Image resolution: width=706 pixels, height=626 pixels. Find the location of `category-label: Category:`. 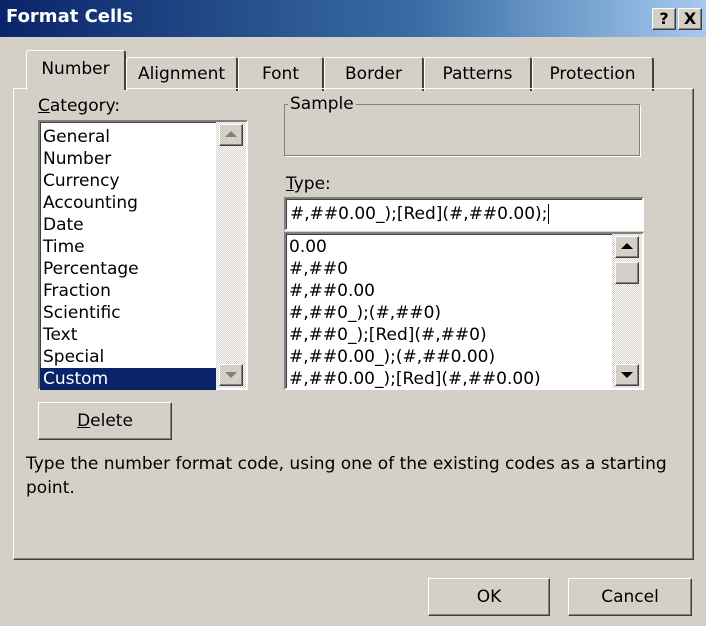

category-label: Category: is located at coordinates (79, 106).